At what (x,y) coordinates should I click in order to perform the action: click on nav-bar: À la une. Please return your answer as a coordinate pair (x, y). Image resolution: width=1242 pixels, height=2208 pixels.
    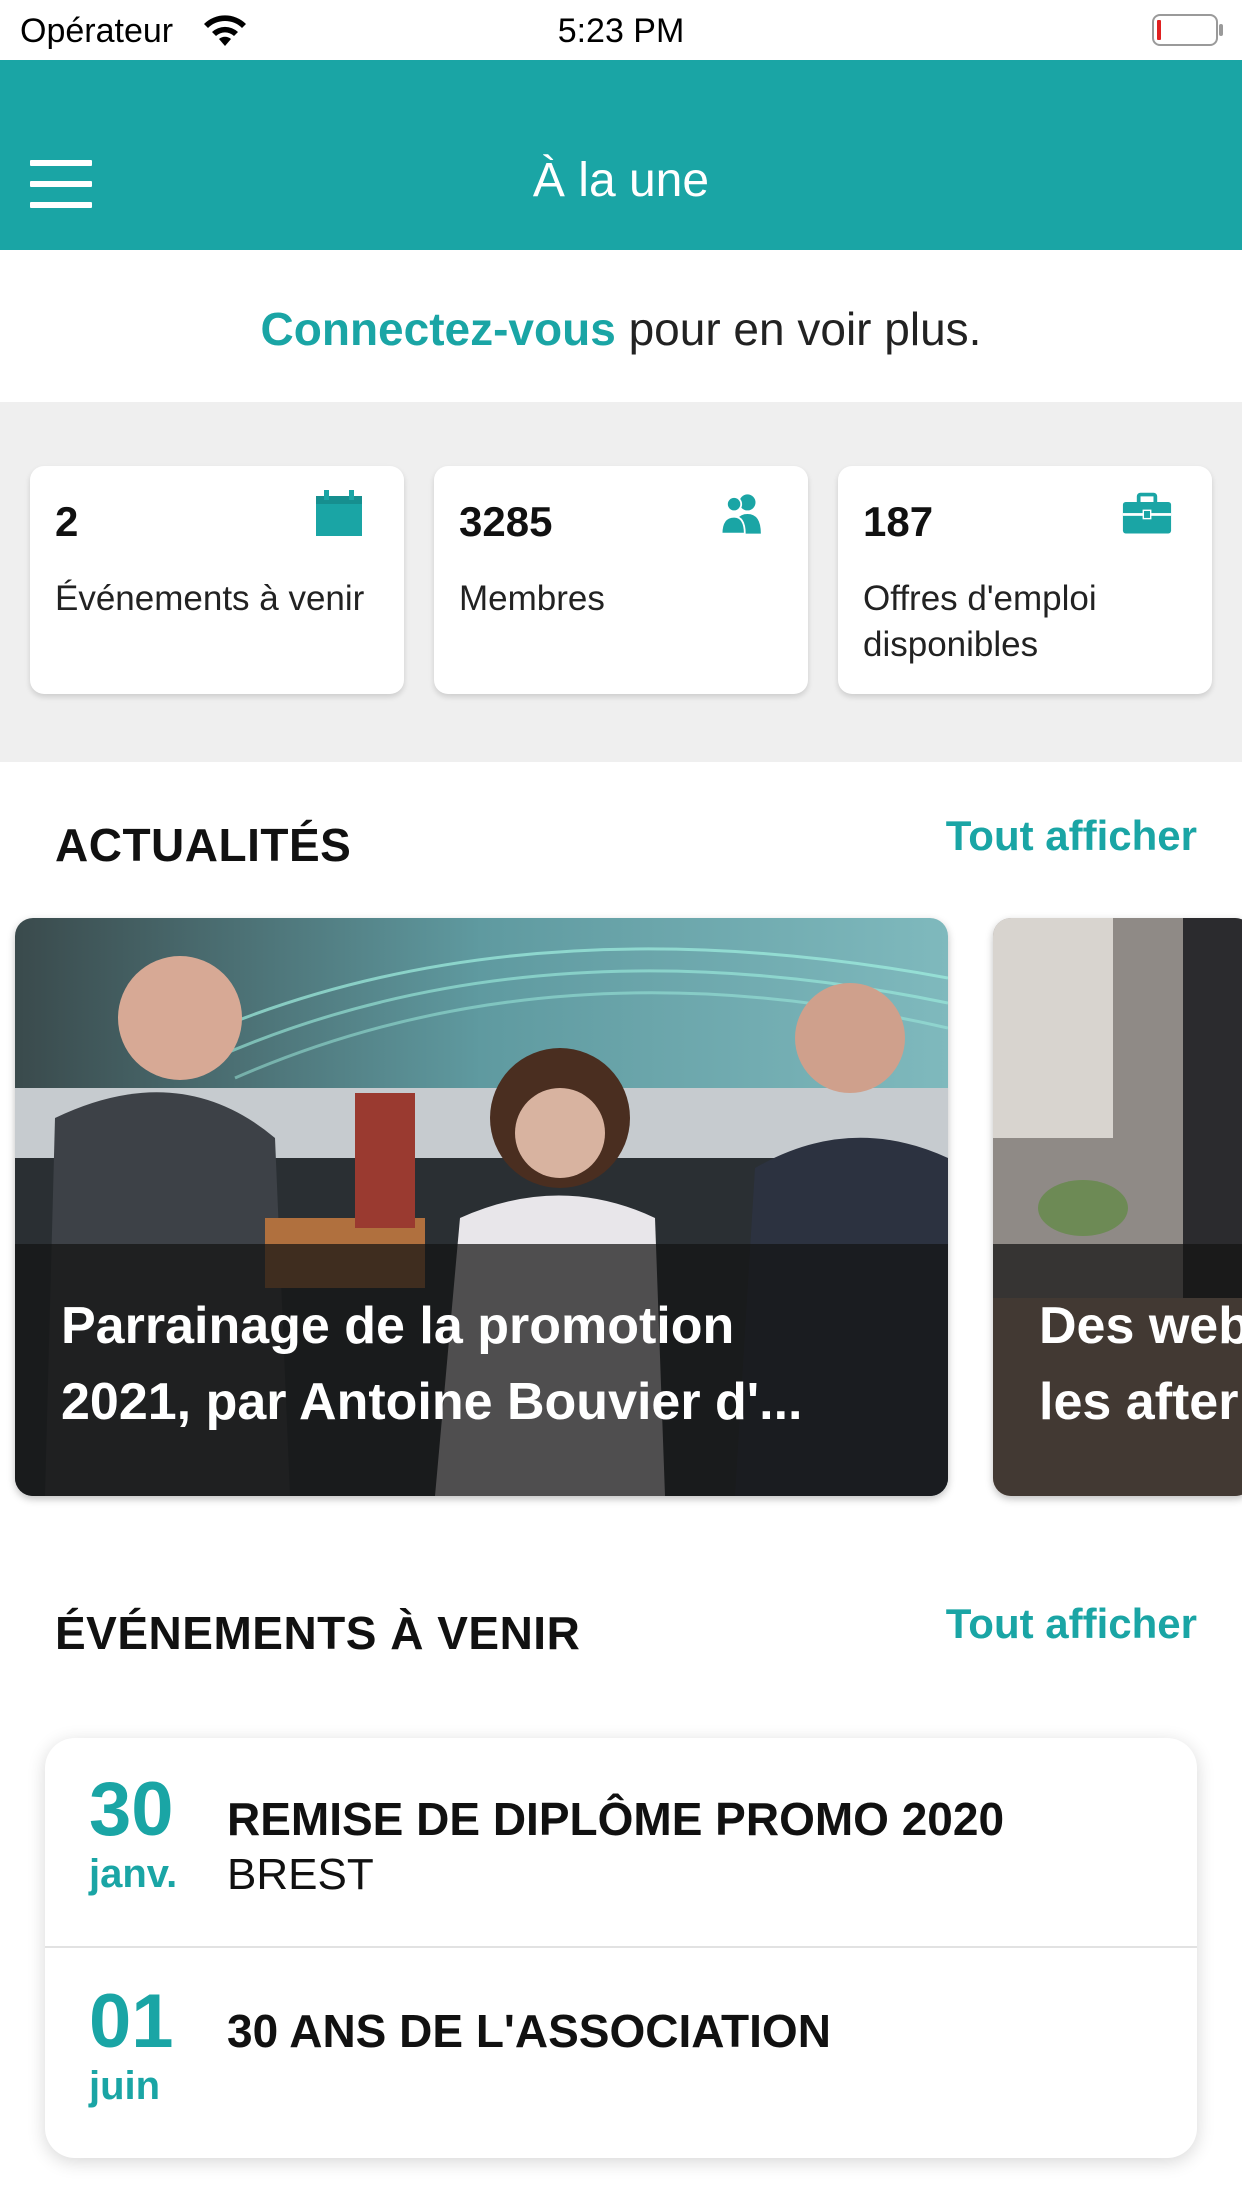
    Looking at the image, I should click on (621, 155).